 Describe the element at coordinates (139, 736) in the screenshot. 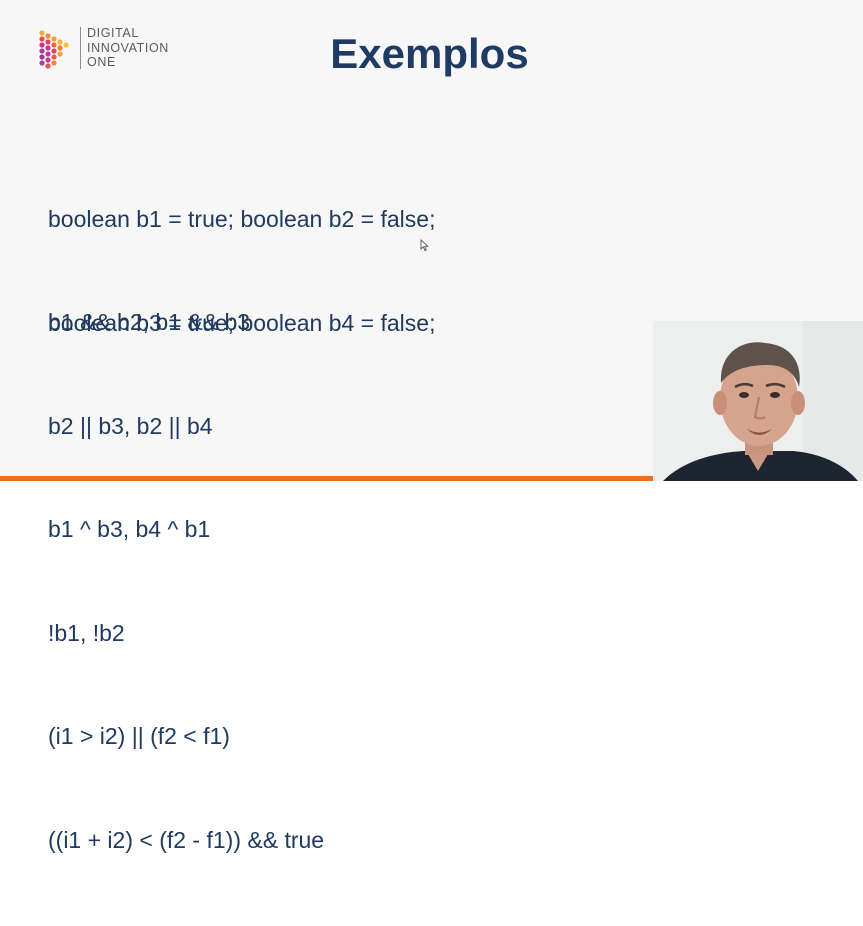

I see `expression-line: (i1 > i2) || (f2 < f1)` at that location.